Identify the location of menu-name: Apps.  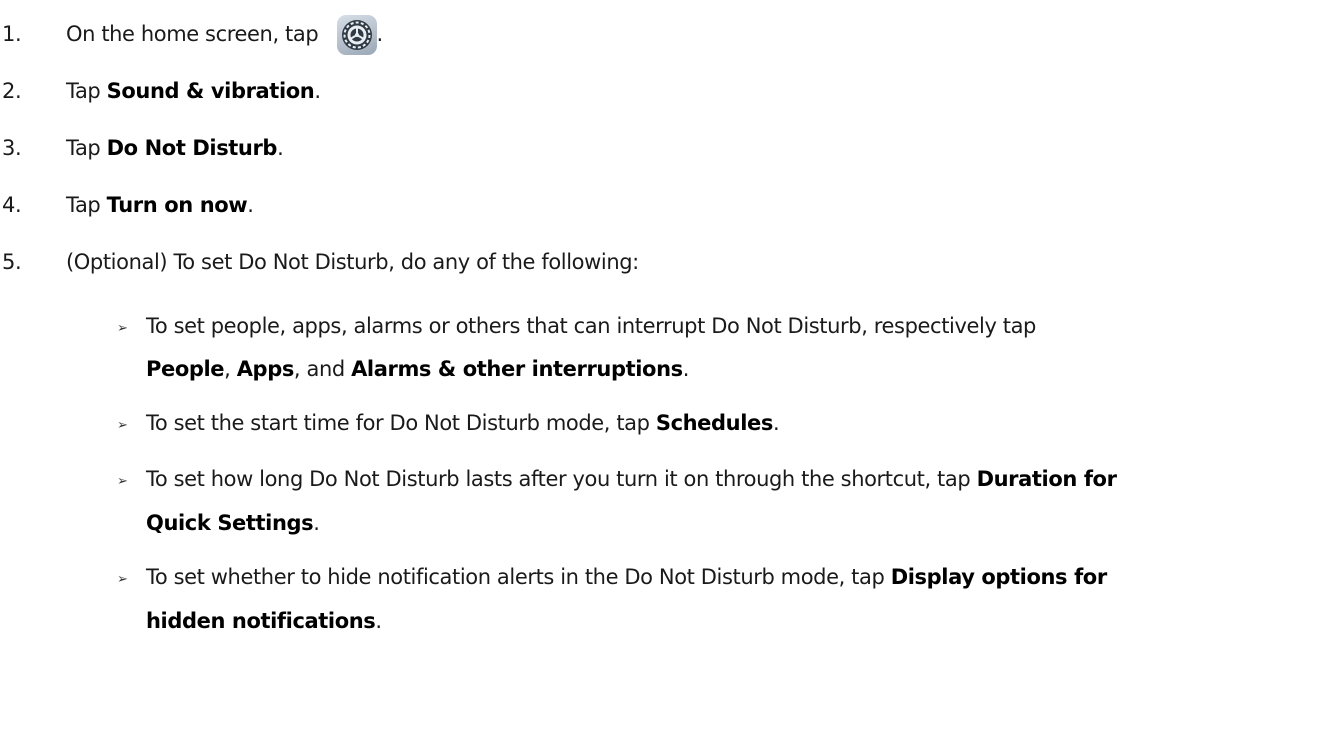
(265, 369).